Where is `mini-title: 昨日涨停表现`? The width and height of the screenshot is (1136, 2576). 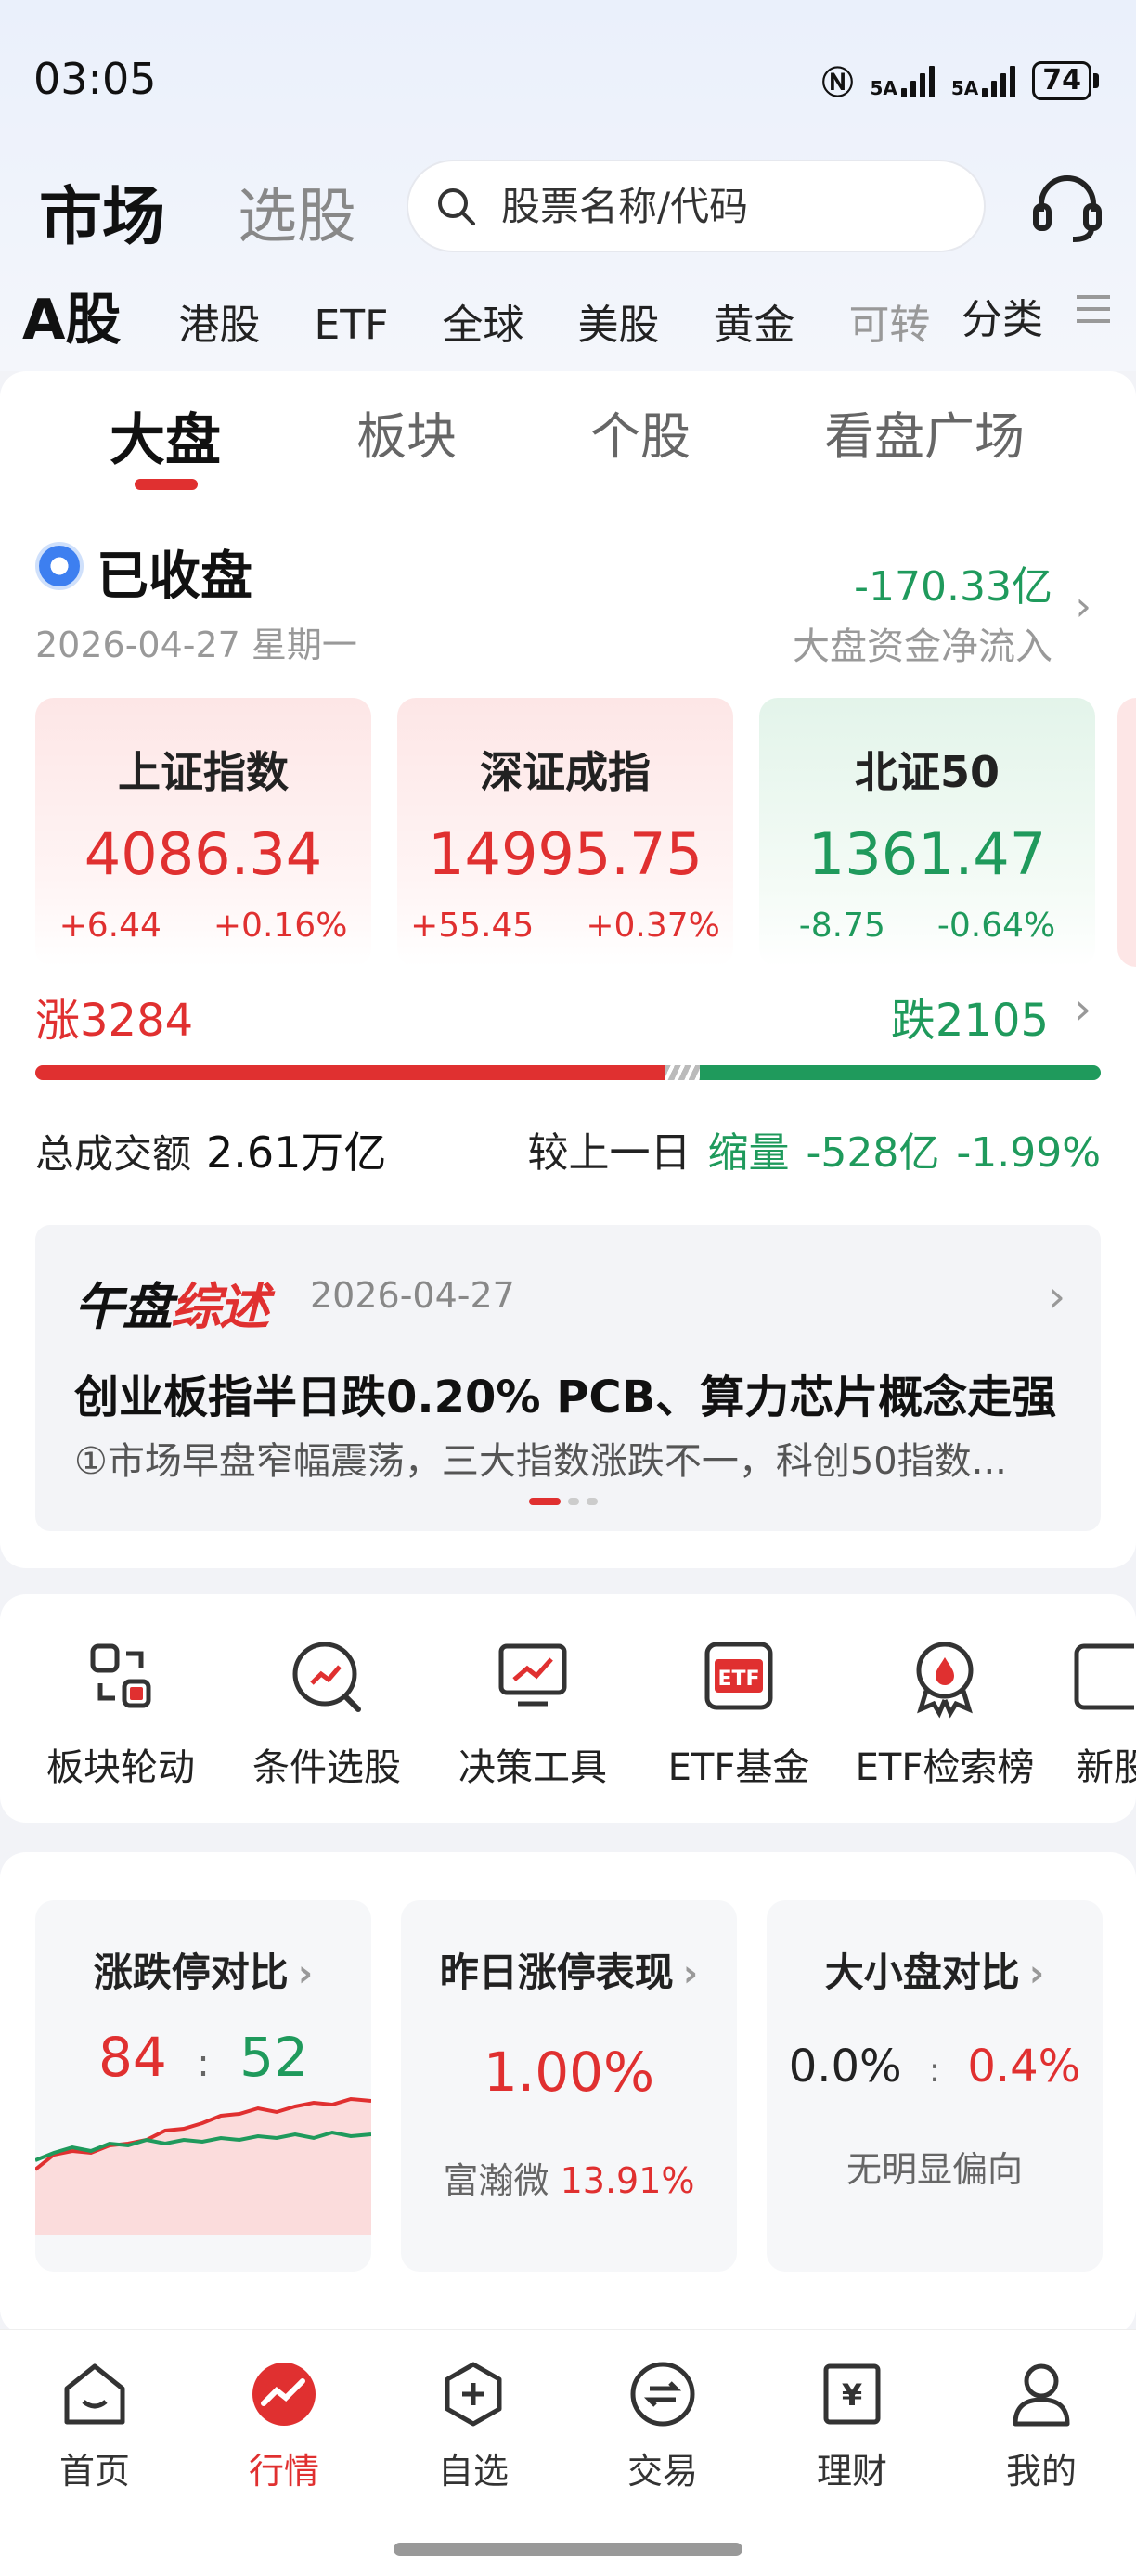
mini-title: 昨日涨停表现 is located at coordinates (556, 1972).